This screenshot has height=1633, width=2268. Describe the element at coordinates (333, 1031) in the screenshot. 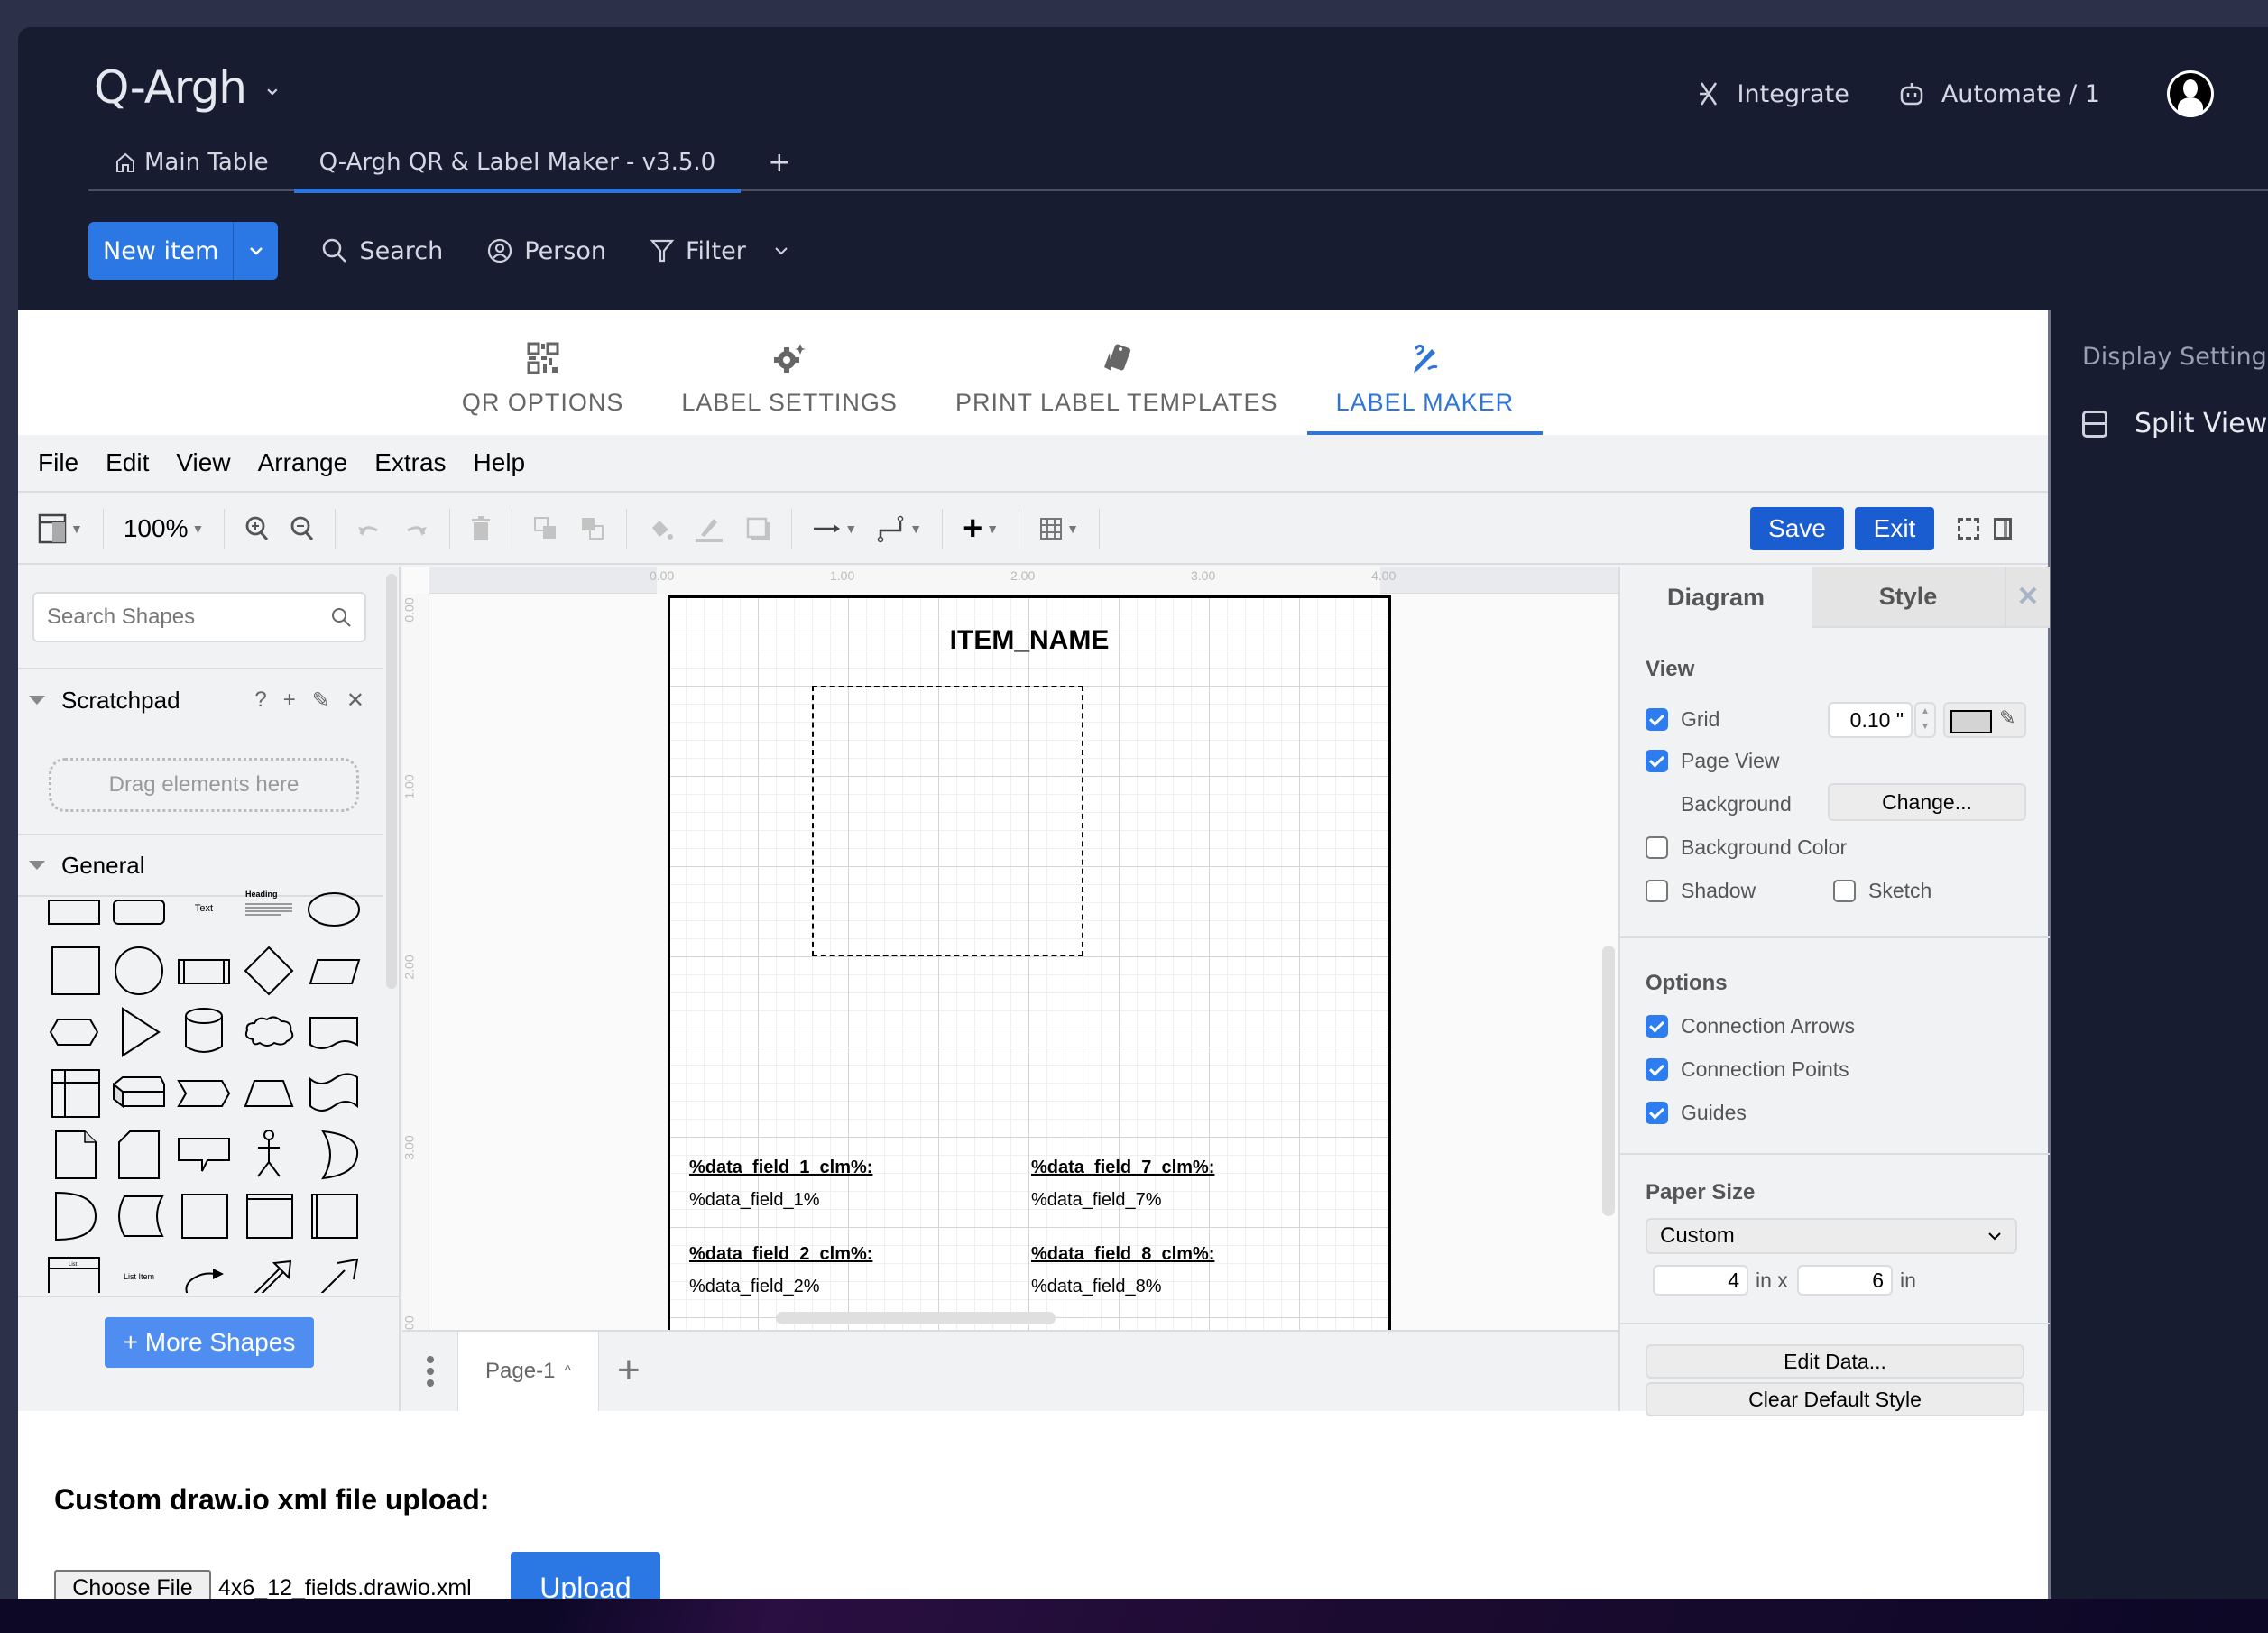

I see `shape-document` at that location.